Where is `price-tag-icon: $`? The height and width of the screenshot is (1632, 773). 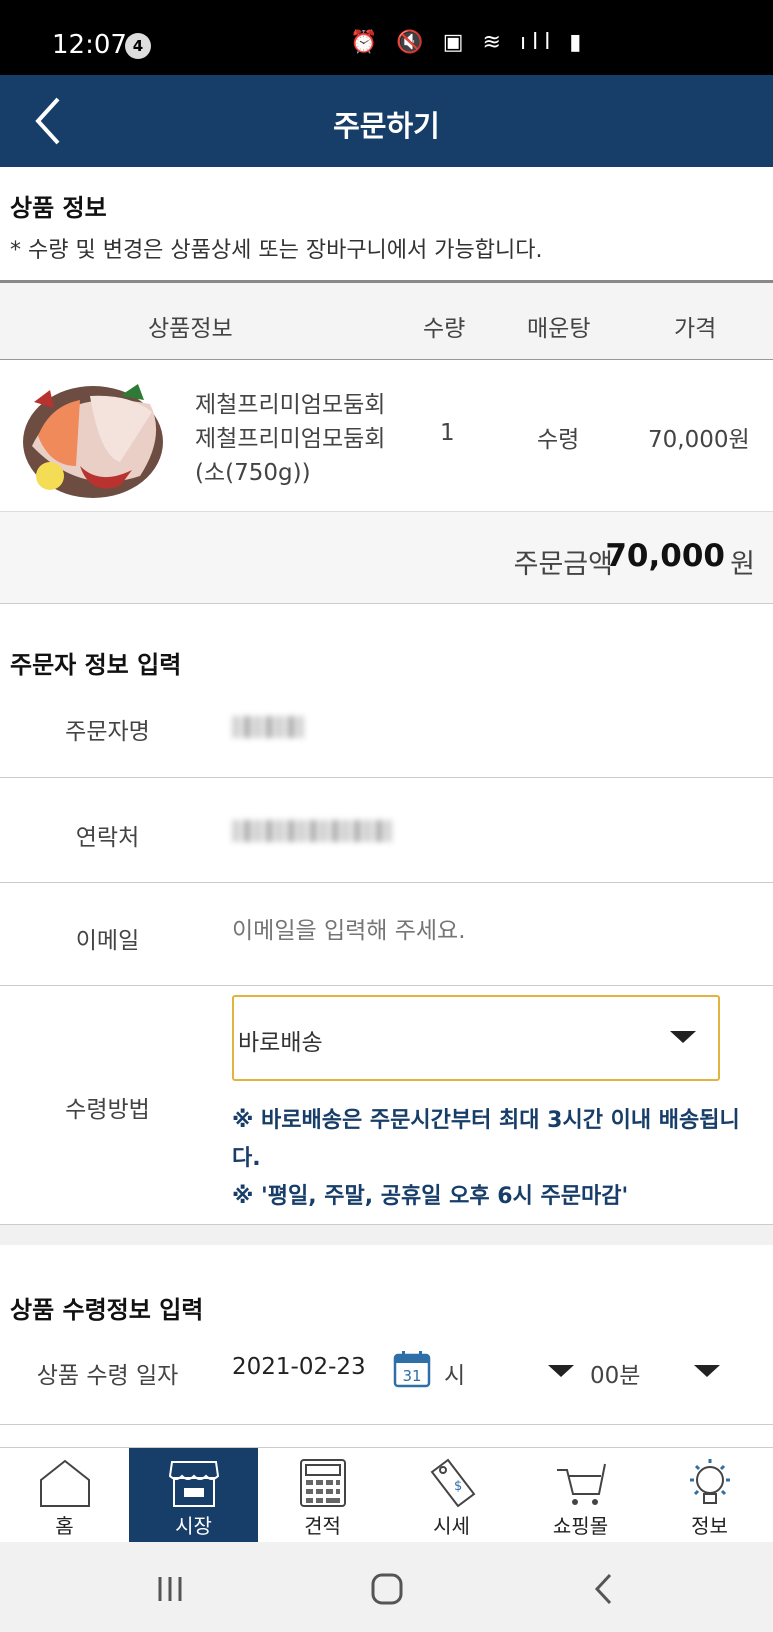
price-tag-icon: $ is located at coordinates (453, 1483).